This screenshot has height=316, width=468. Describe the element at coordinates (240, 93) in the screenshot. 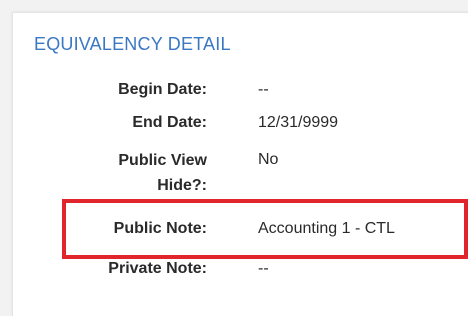

I see `field-begin-date: Begin Date: --` at that location.